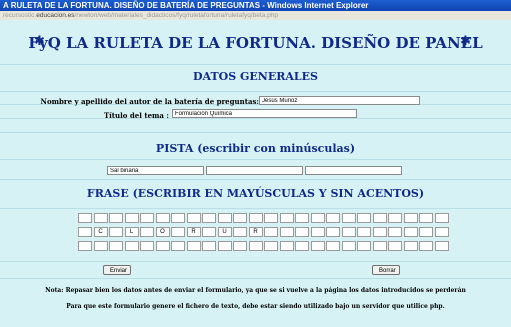  Describe the element at coordinates (100, 232) in the screenshot. I see `letter-cell: C` at that location.